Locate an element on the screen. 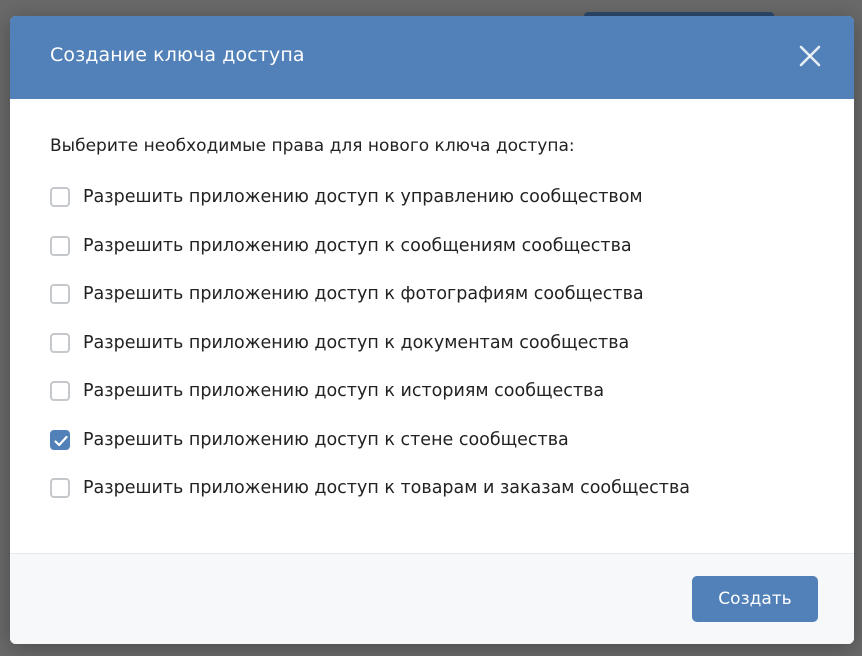 The width and height of the screenshot is (862, 656). checkmark-icon is located at coordinates (61, 440).